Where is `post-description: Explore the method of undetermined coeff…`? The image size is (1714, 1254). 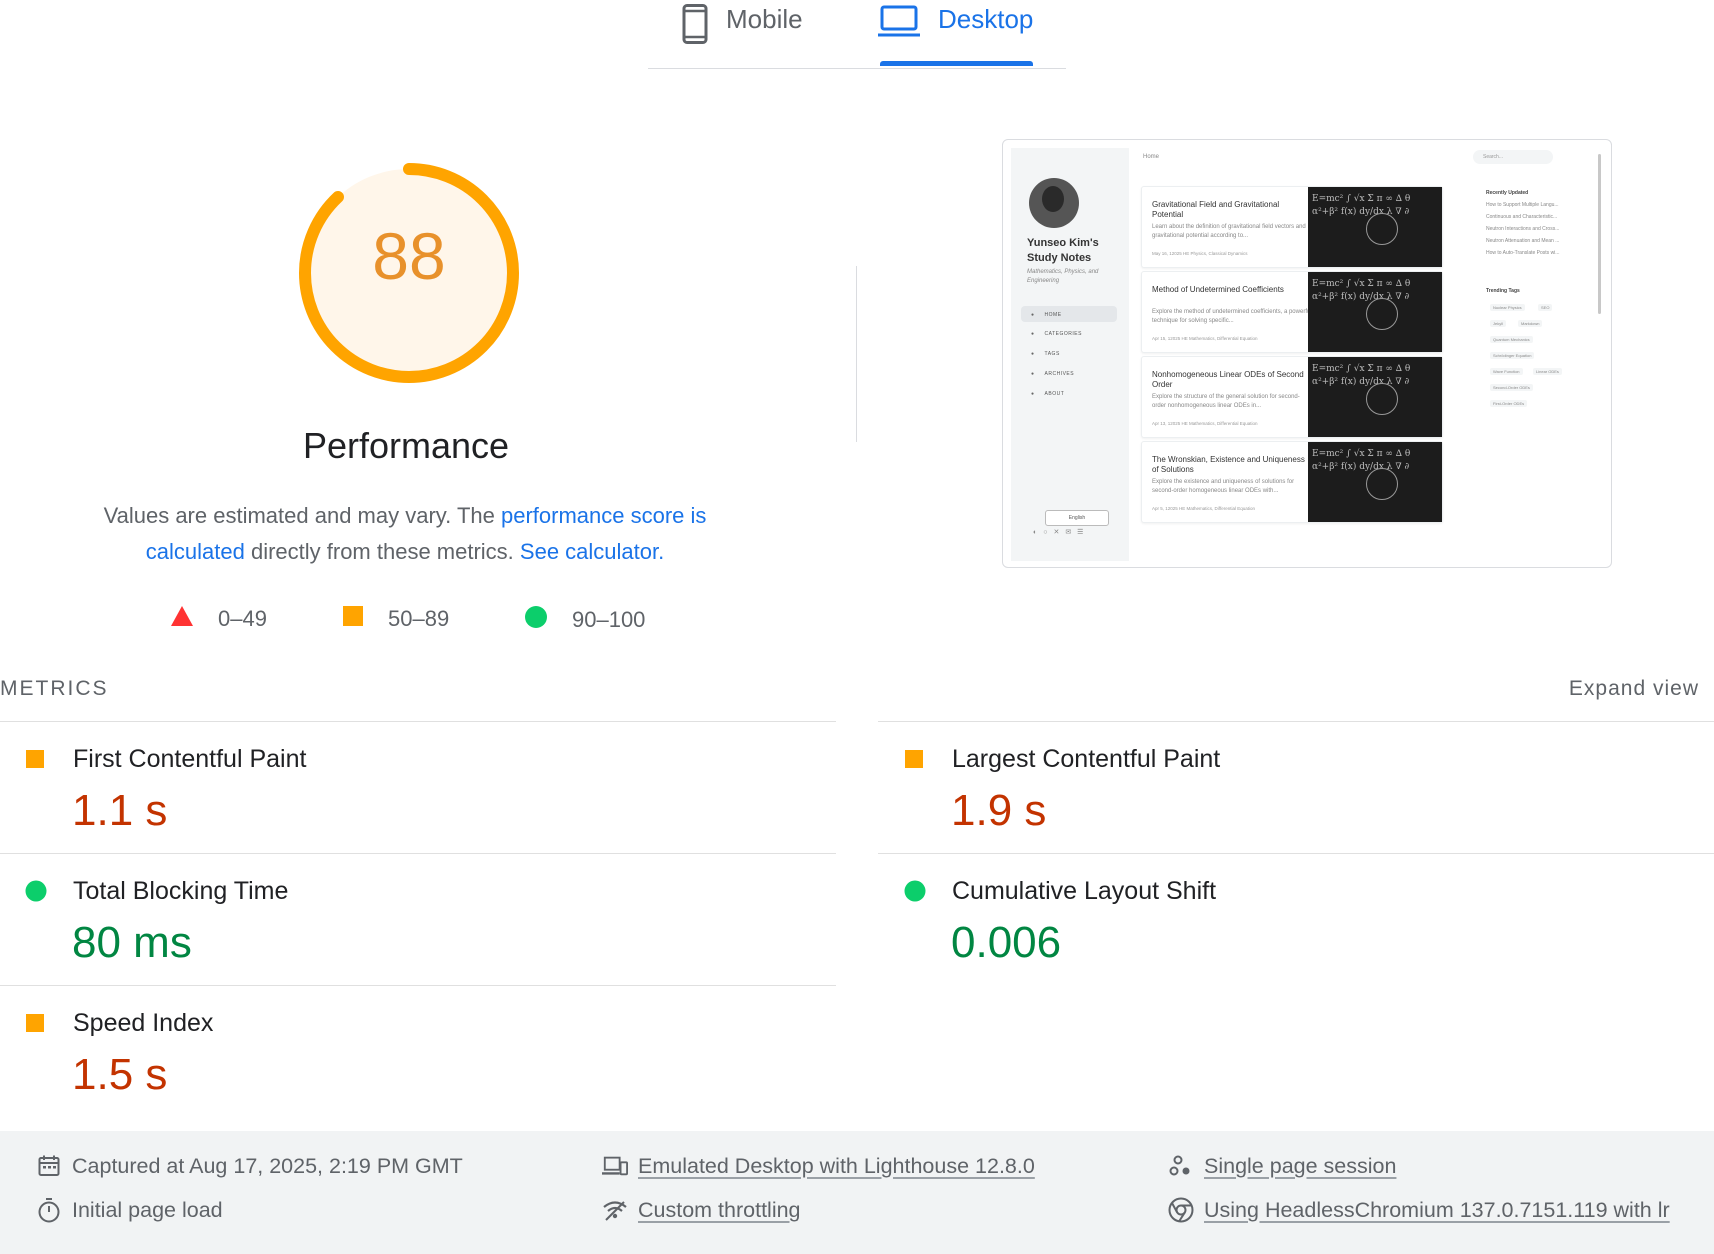
post-description: Explore the method of undetermined coeff… is located at coordinates (1232, 316).